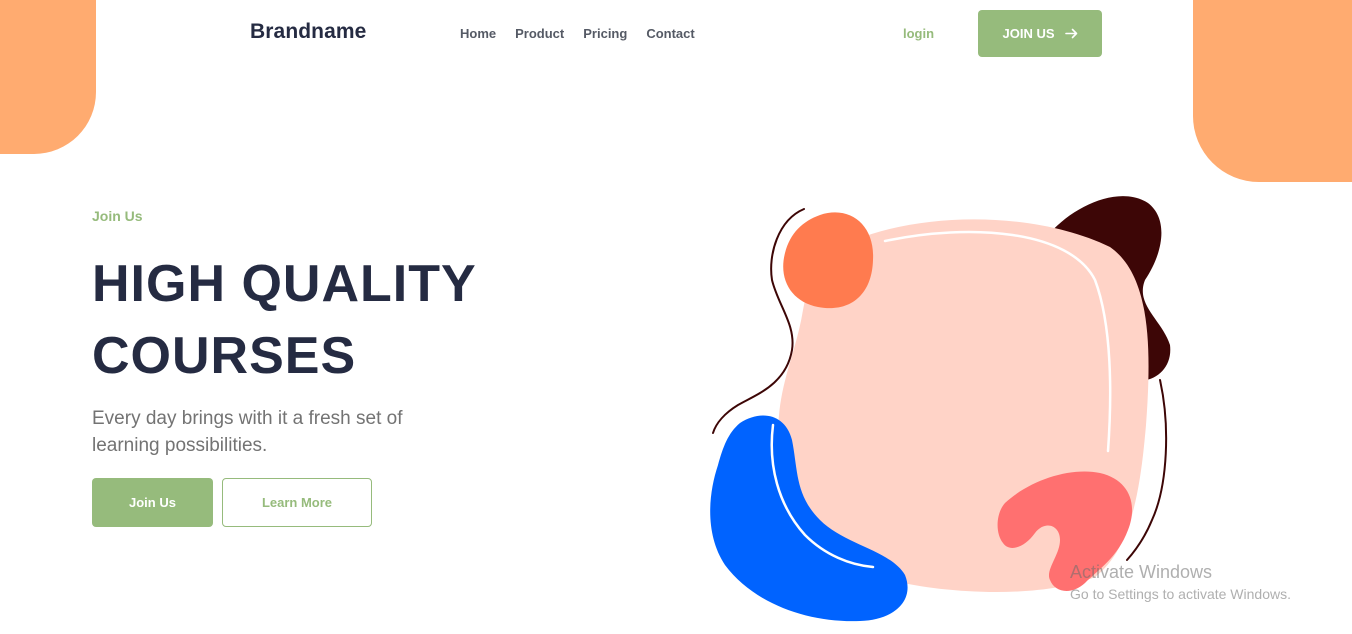  I want to click on hero-title-line-2: COURSES, so click(224, 356).